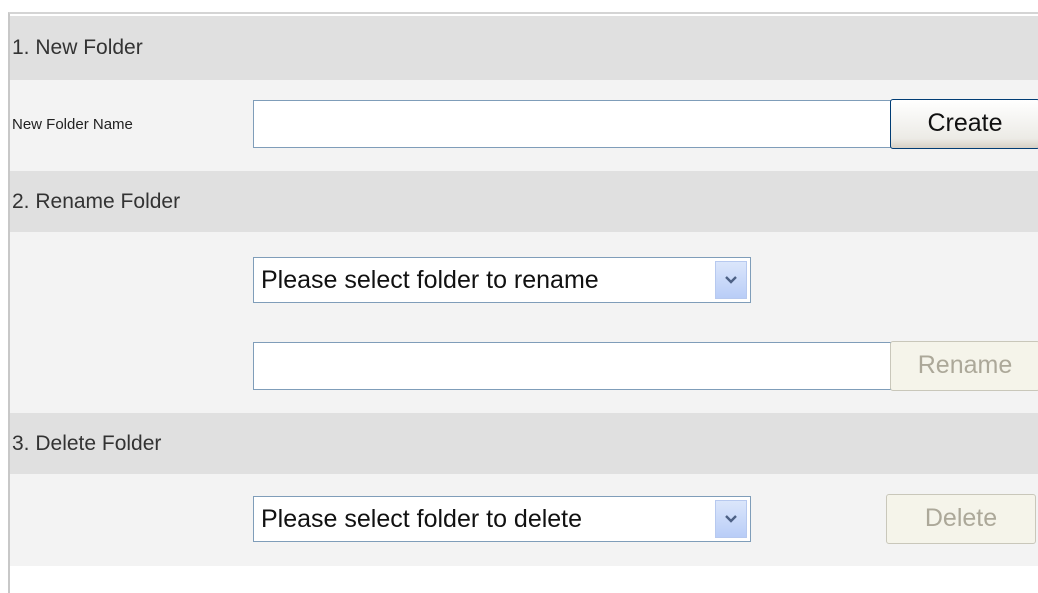 The height and width of the screenshot is (593, 1038). What do you see at coordinates (96, 201) in the screenshot?
I see `rename-folder-title: 2. Rename Folder` at bounding box center [96, 201].